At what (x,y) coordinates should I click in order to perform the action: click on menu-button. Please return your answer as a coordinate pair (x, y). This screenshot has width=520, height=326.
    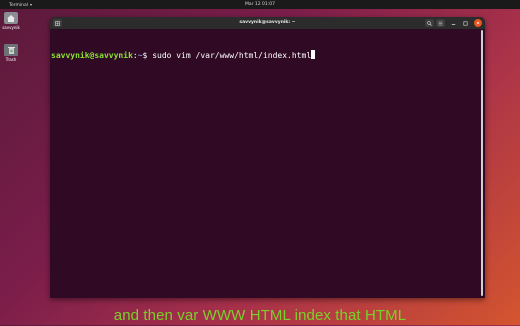
    Looking at the image, I should click on (440, 23).